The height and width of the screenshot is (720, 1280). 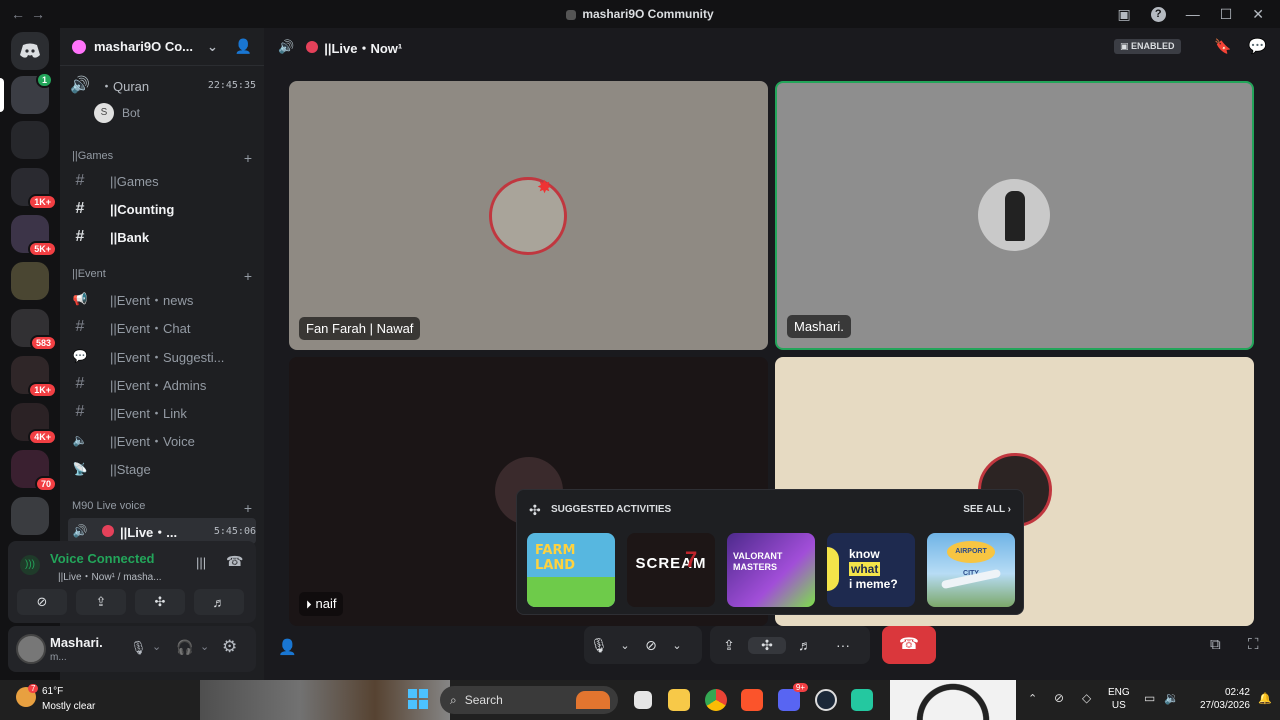 What do you see at coordinates (971, 570) in the screenshot?
I see `activity-card-airport-city: AIRPORT CITY` at bounding box center [971, 570].